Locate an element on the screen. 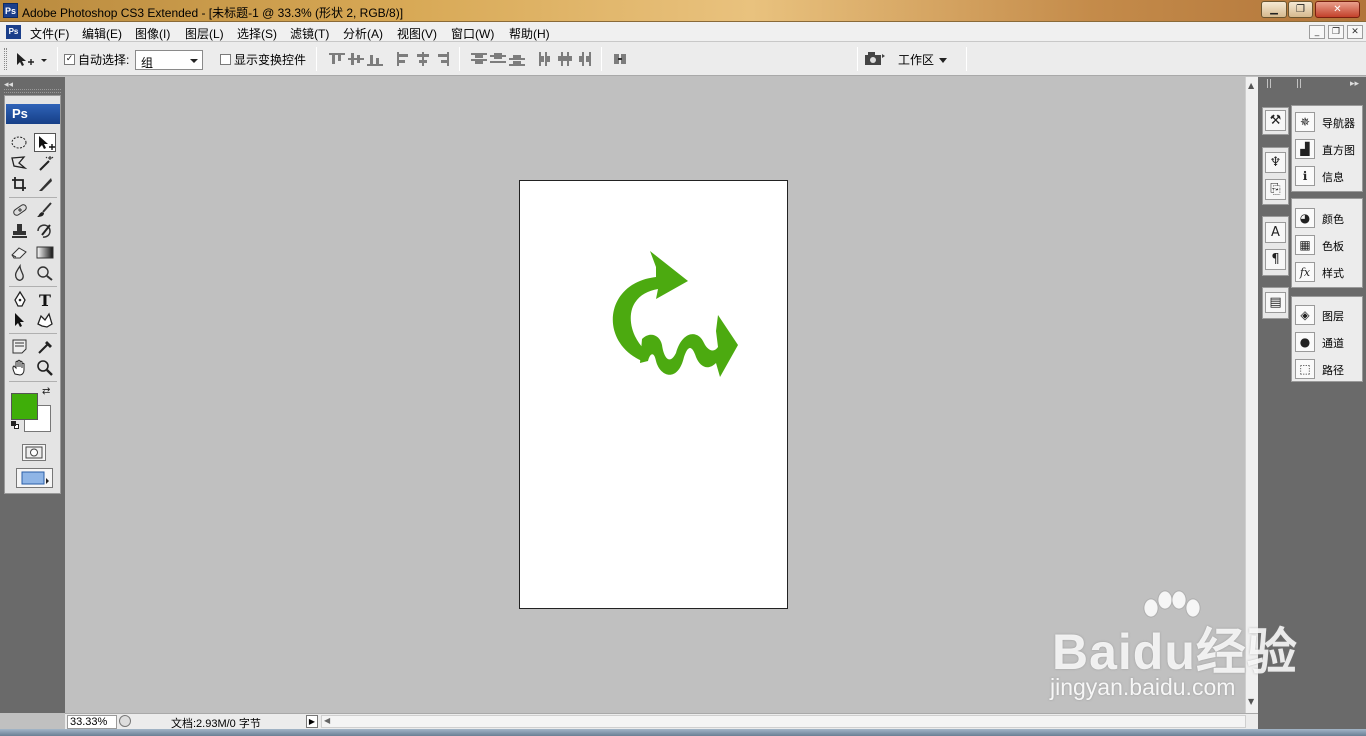 The image size is (1366, 736). elliptical-marquee-tool is located at coordinates (20, 142).